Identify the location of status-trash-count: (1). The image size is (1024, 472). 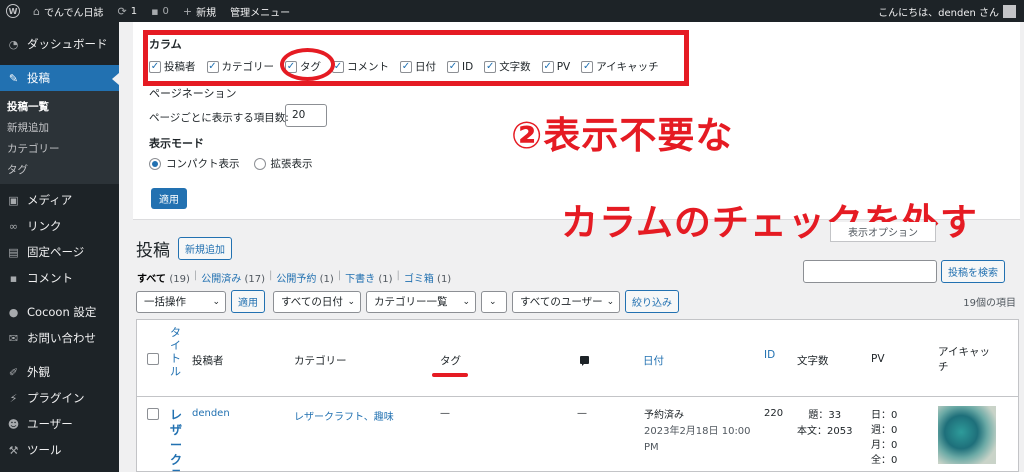
(444, 279).